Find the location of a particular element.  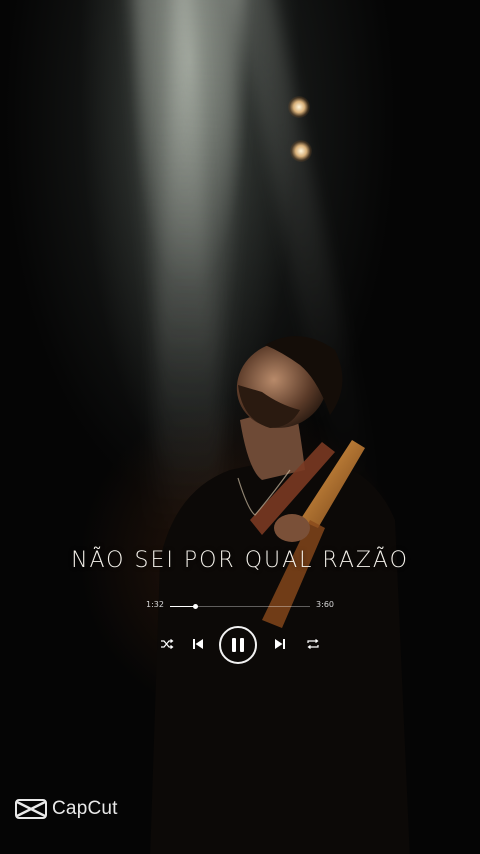

next-button is located at coordinates (280, 644).